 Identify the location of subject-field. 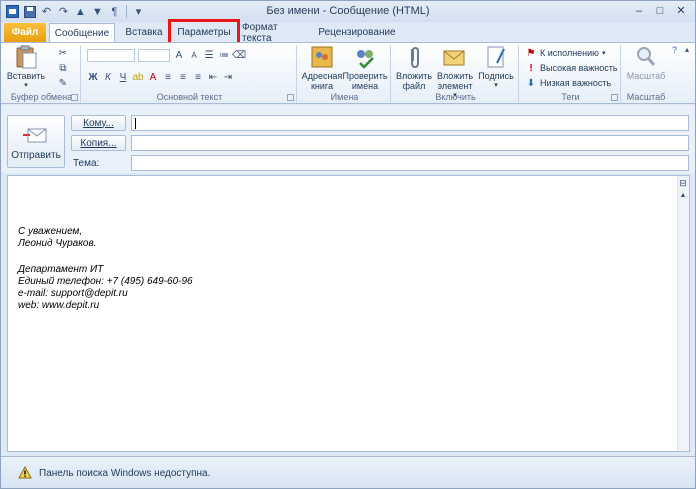
(410, 163).